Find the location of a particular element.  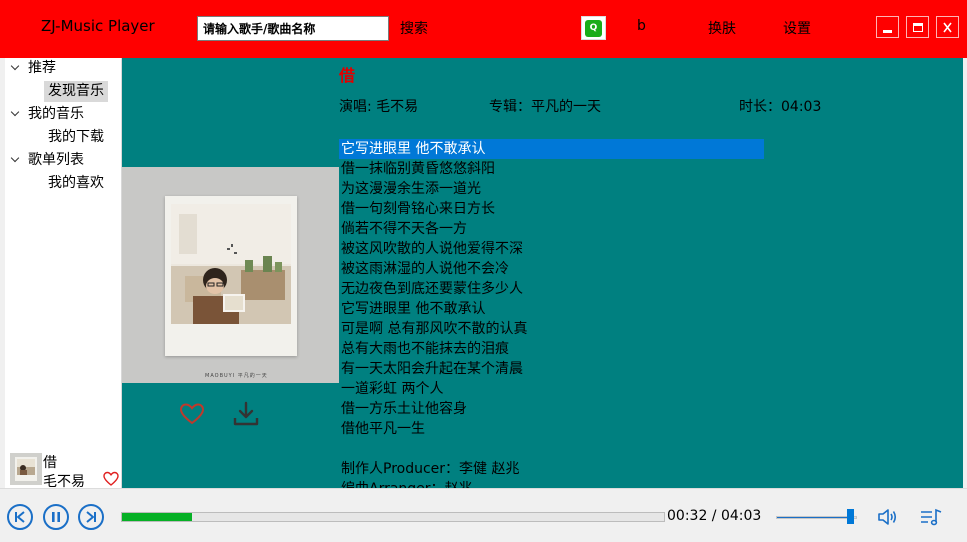

user-label: b is located at coordinates (641, 26).